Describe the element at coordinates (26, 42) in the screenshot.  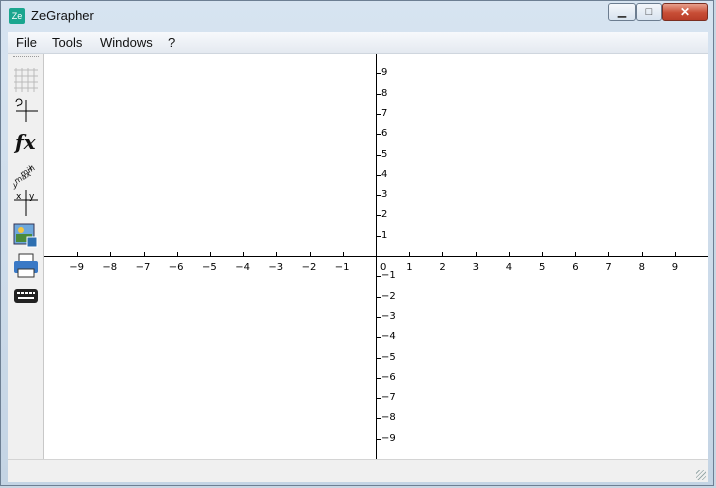
I see `menu-file: File` at that location.